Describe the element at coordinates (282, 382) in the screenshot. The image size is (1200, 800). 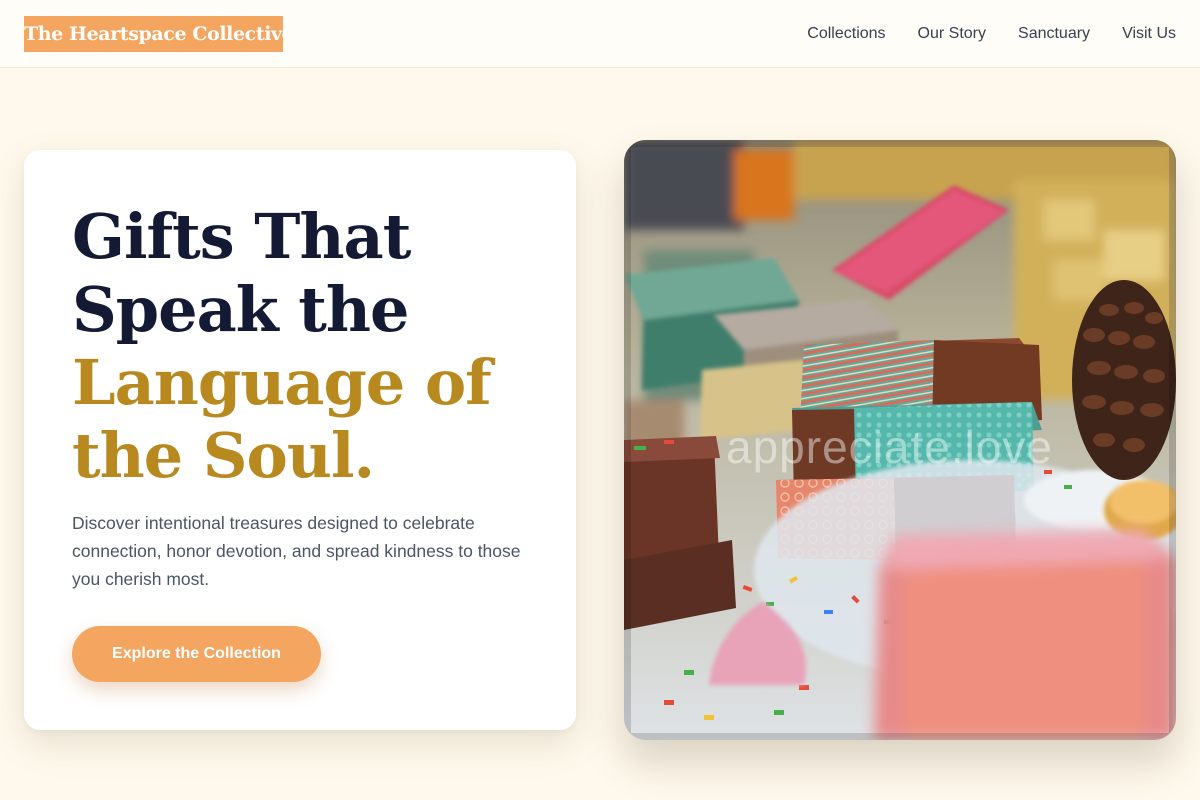
I see `headline-accent-line-1: Language of` at that location.